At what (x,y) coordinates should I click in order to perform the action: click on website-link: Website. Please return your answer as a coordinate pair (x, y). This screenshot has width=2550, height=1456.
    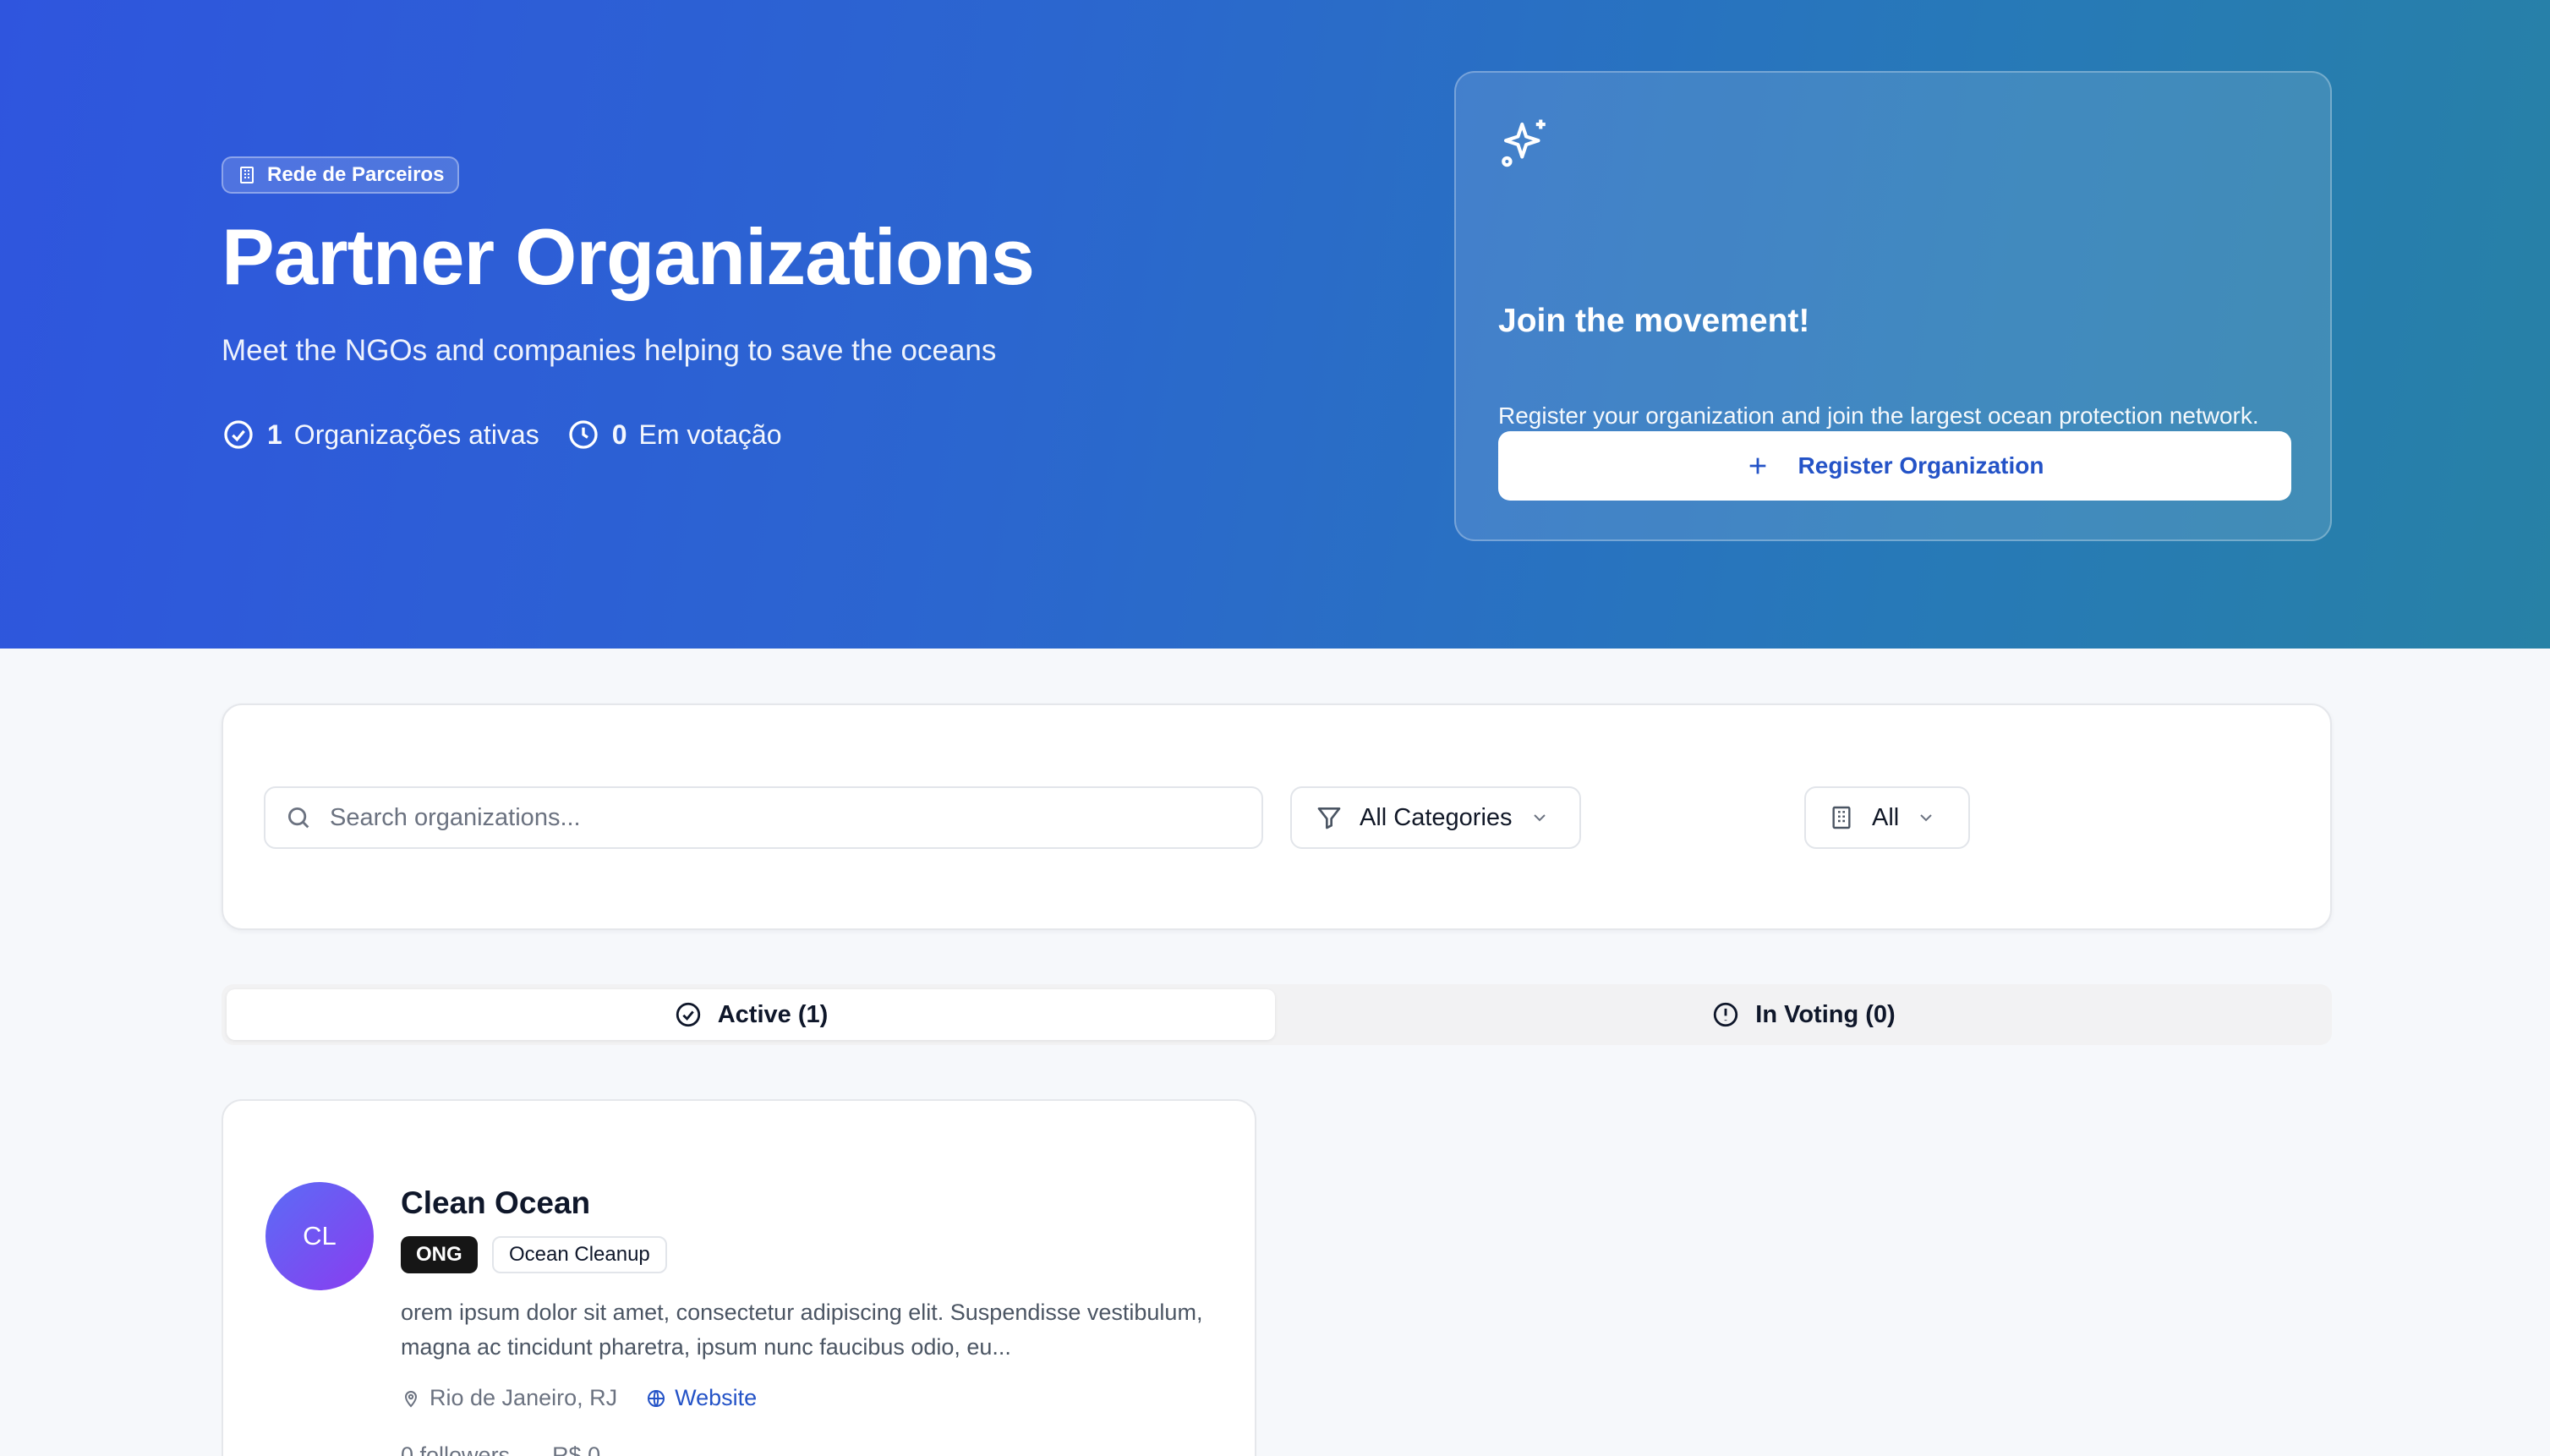
    Looking at the image, I should click on (701, 1398).